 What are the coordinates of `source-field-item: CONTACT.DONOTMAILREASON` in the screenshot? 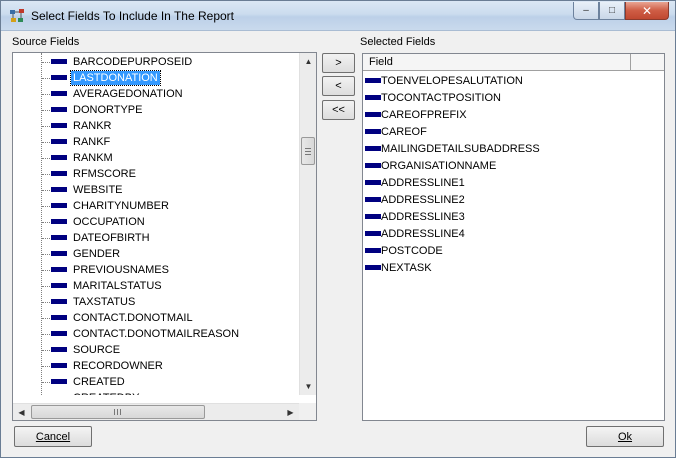 It's located at (156, 334).